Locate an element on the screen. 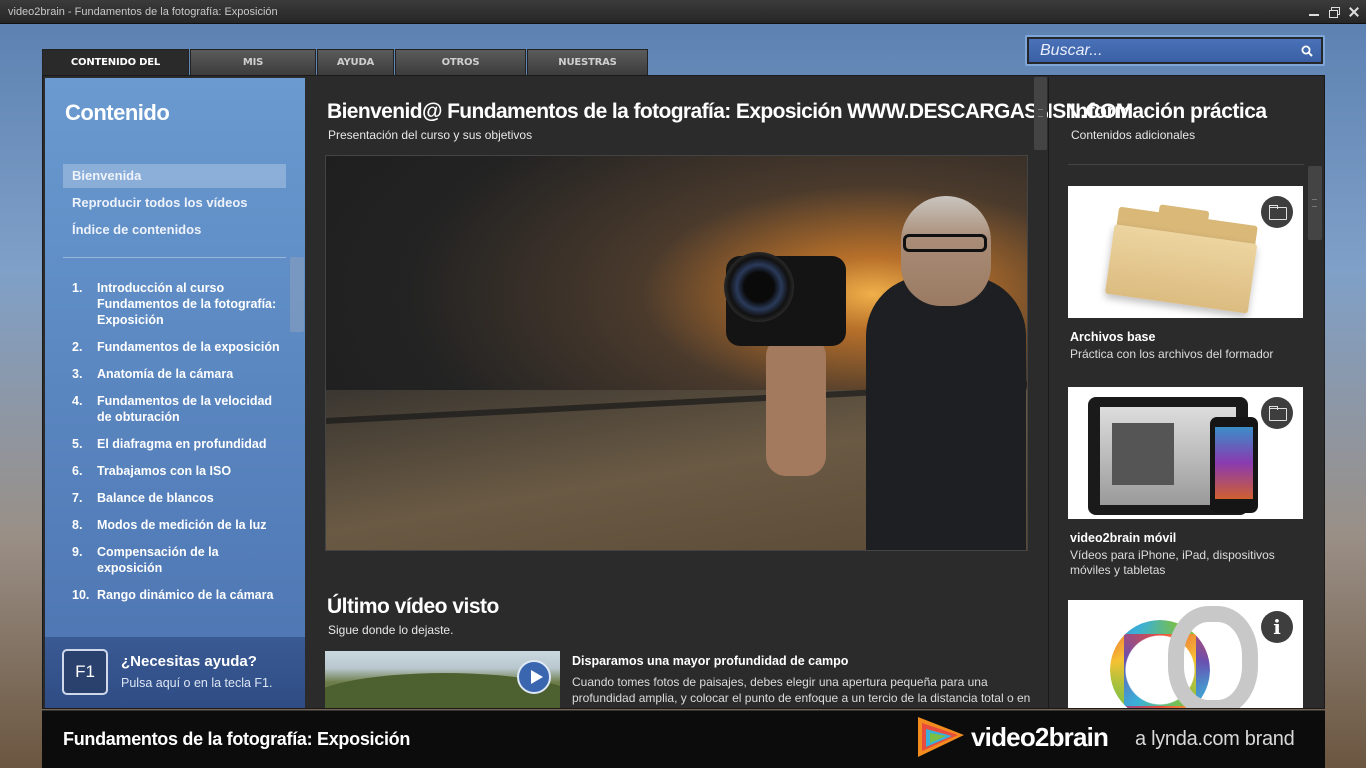 This screenshot has width=1366, height=768. info-title: Información práctica is located at coordinates (1168, 111).